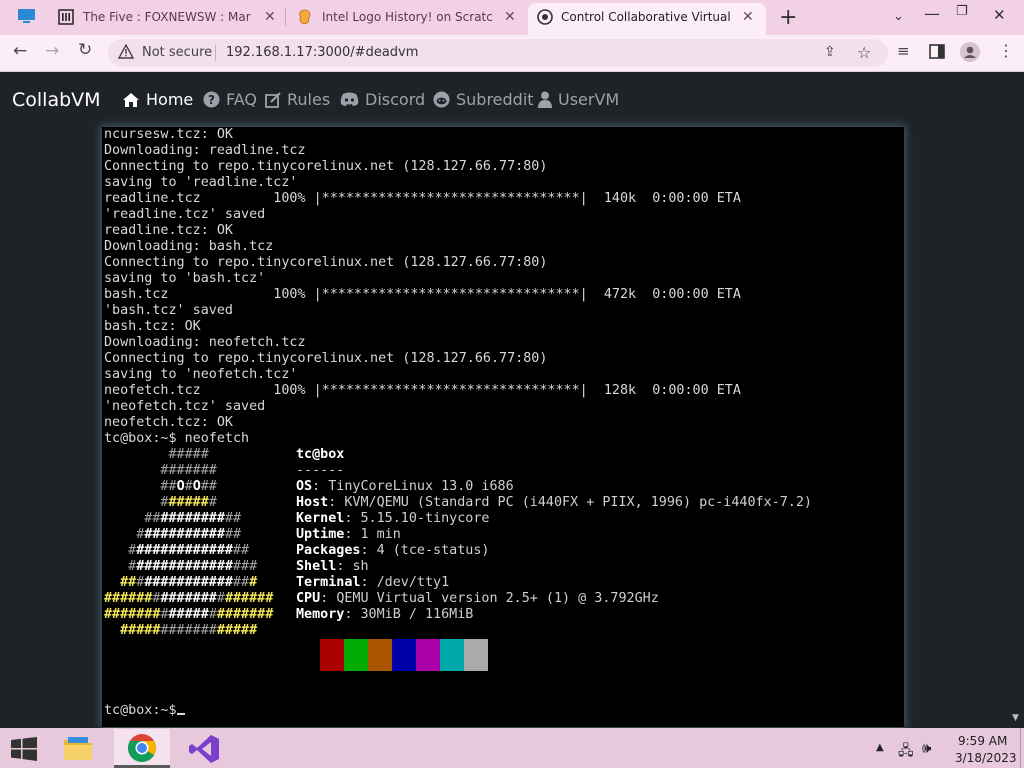 The image size is (1024, 768). What do you see at coordinates (131, 99) in the screenshot?
I see `home-icon` at bounding box center [131, 99].